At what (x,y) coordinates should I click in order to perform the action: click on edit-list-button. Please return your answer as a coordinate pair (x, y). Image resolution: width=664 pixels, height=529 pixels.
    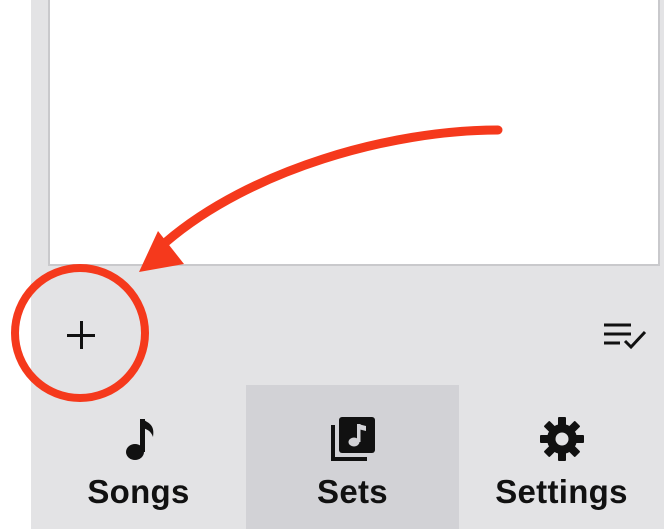
    Looking at the image, I should click on (625, 336).